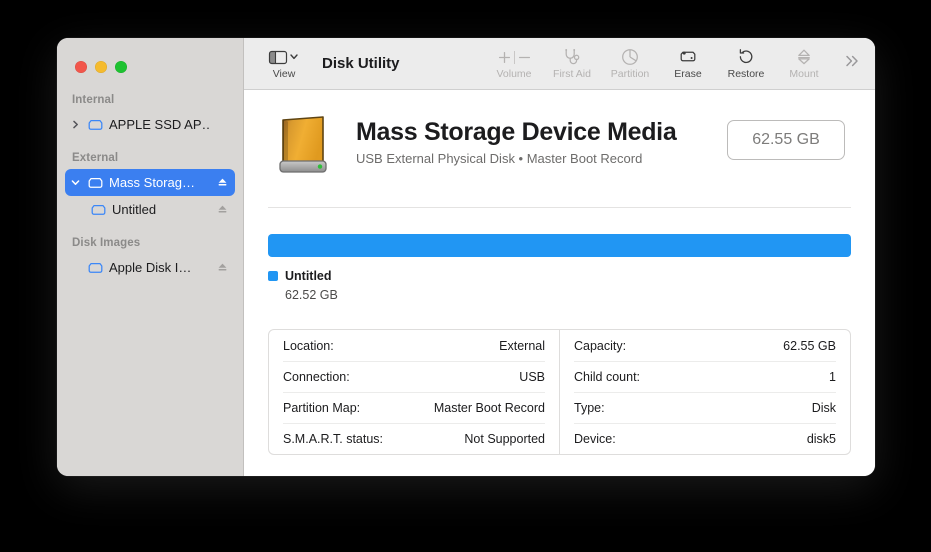  I want to click on capacity-usage-bar, so click(559, 245).